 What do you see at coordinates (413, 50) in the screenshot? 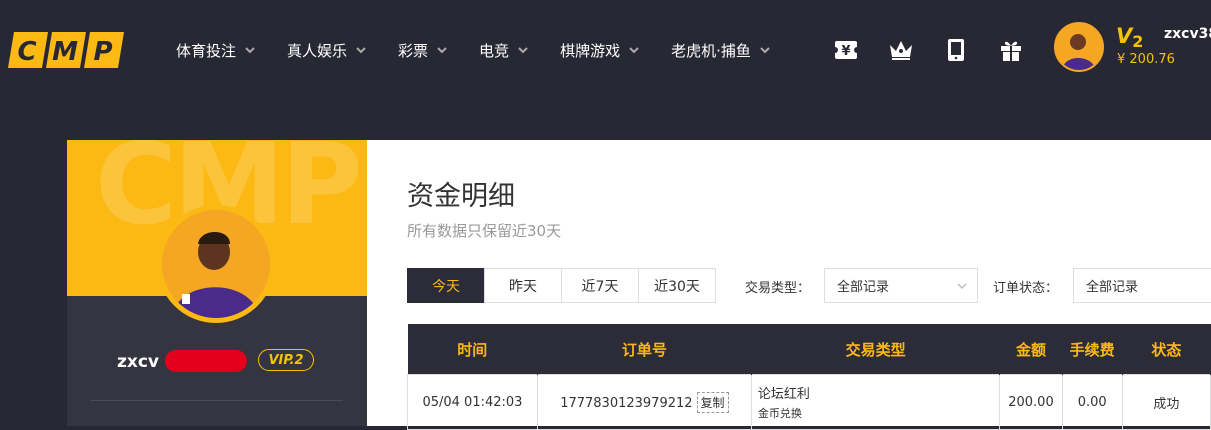
I see `nav-label: 彩票` at bounding box center [413, 50].